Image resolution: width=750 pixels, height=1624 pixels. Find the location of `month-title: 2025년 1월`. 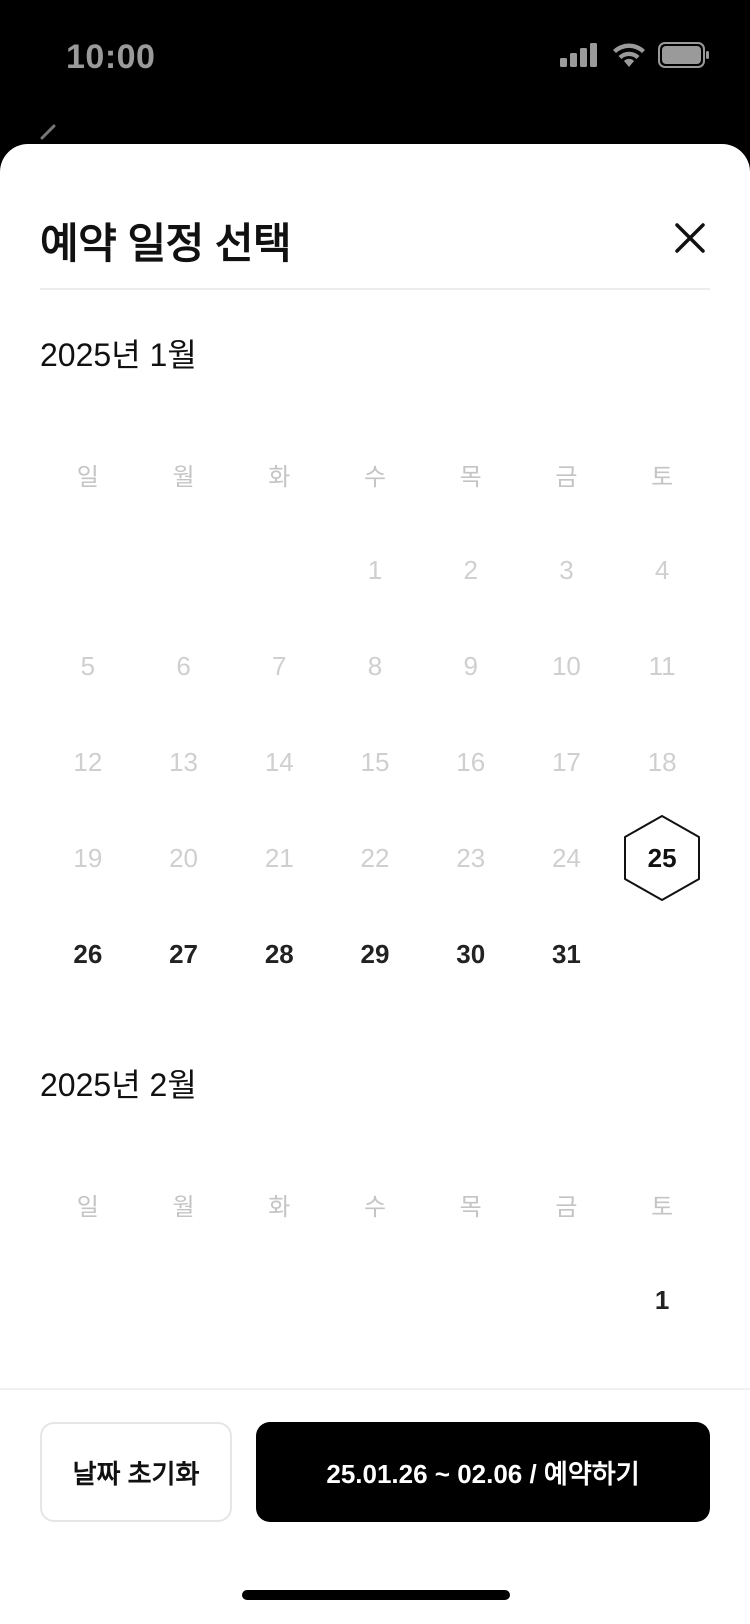

month-title: 2025년 1월 is located at coordinates (118, 355).